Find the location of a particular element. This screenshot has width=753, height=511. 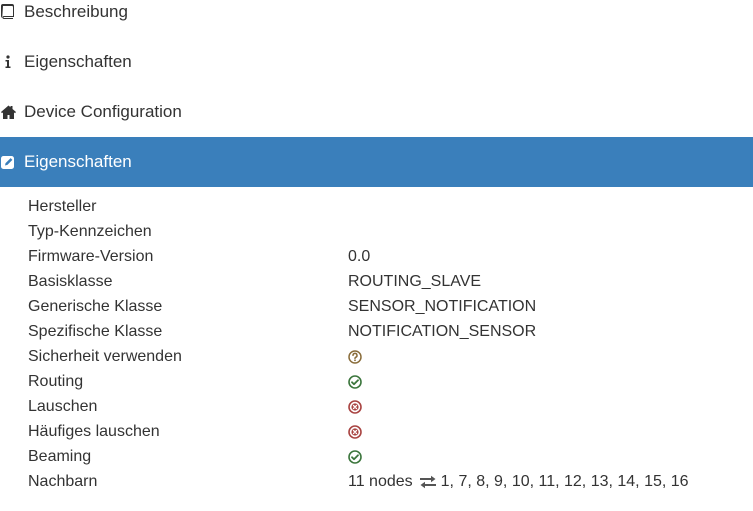

prop-row-generische-klasse: Generische Klasse SENSOR_NOTIFICATION is located at coordinates (388, 306).